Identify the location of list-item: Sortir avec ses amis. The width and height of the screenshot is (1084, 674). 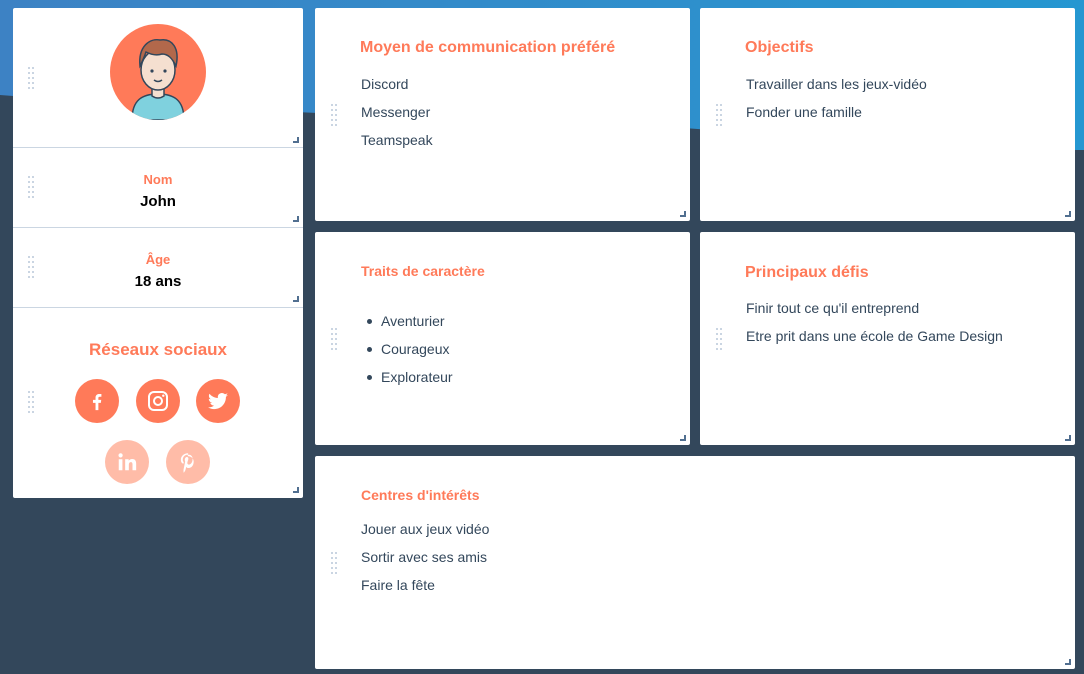
(424, 557).